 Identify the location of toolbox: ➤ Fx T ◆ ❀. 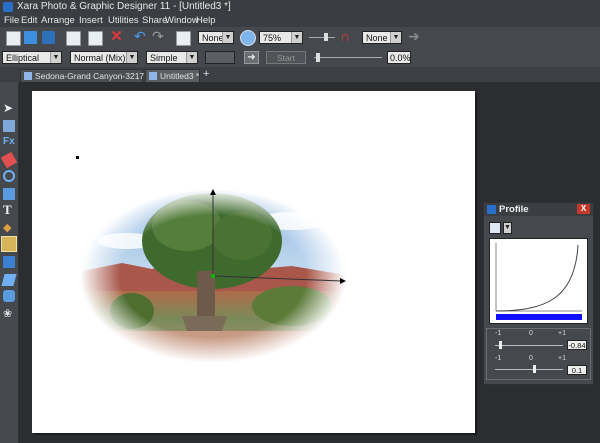
(9, 262).